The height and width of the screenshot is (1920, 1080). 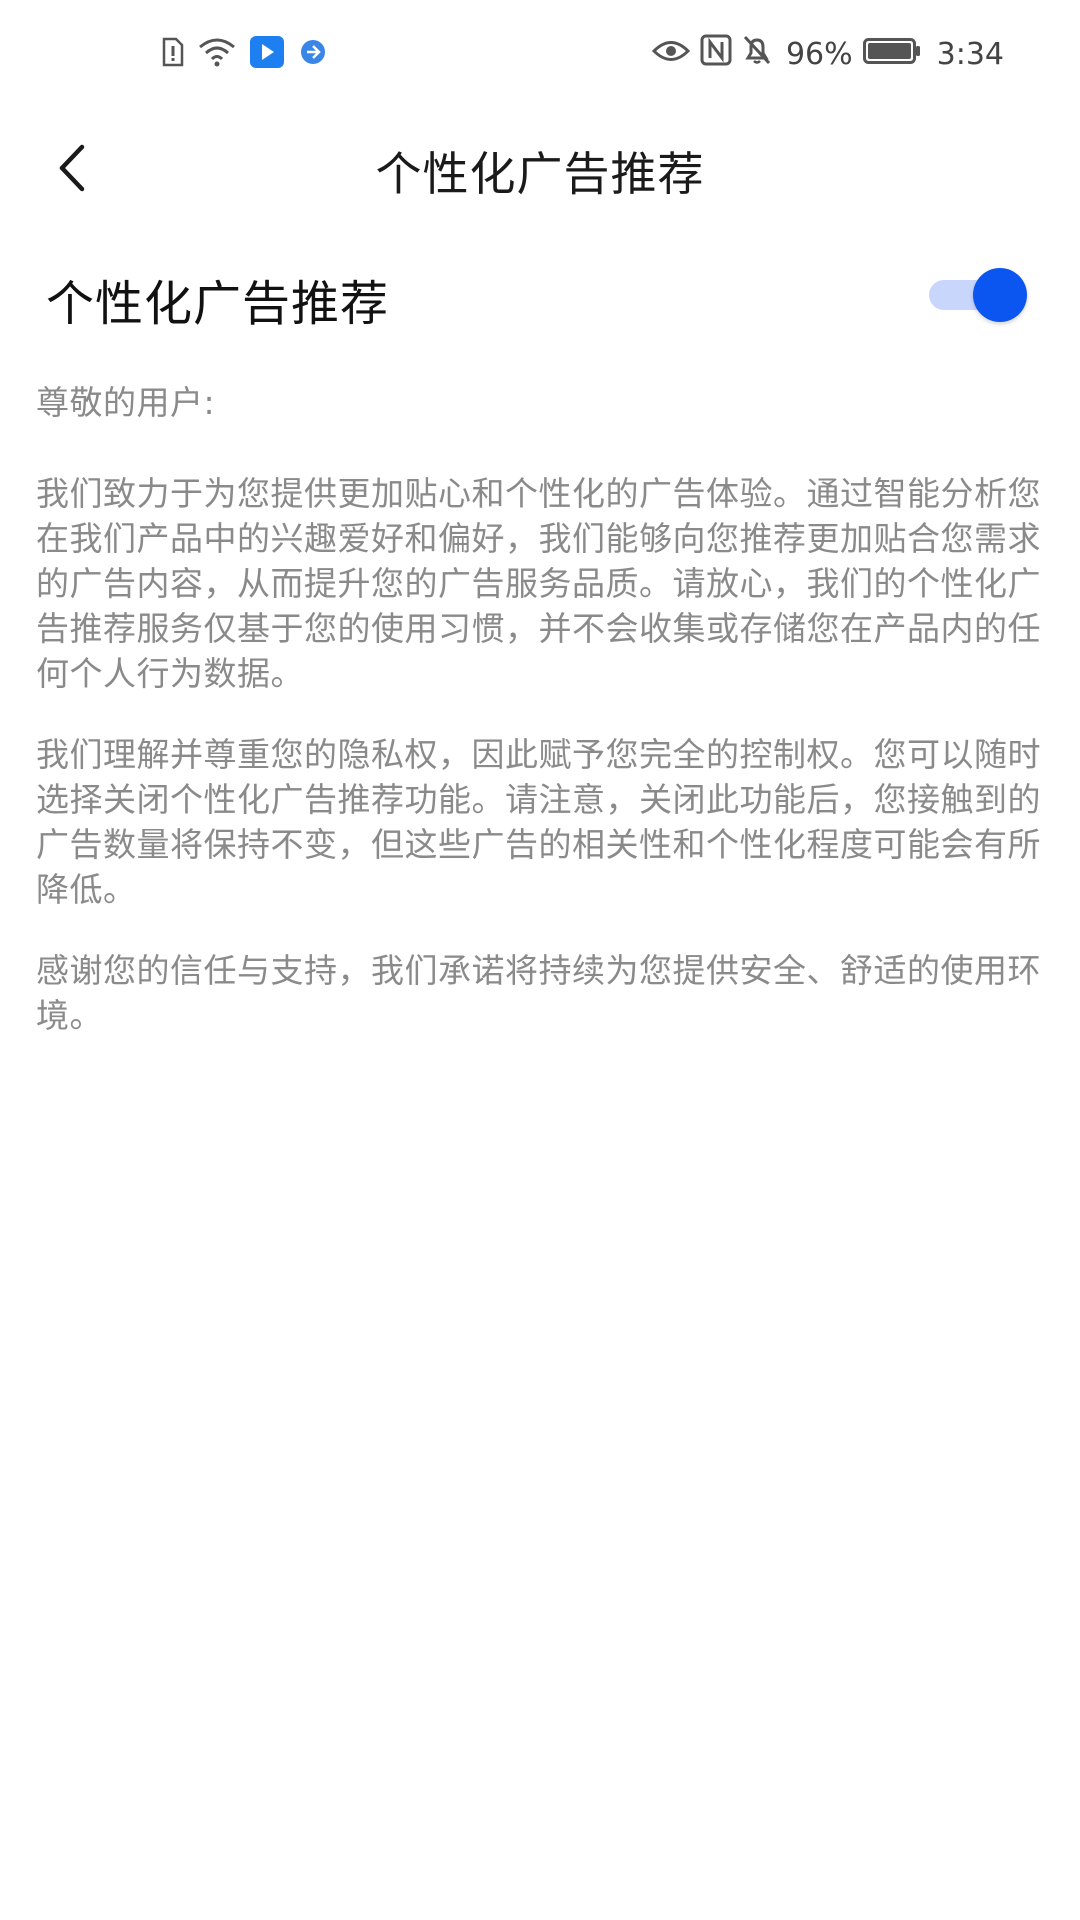 What do you see at coordinates (217, 54) in the screenshot?
I see `wifi-icon` at bounding box center [217, 54].